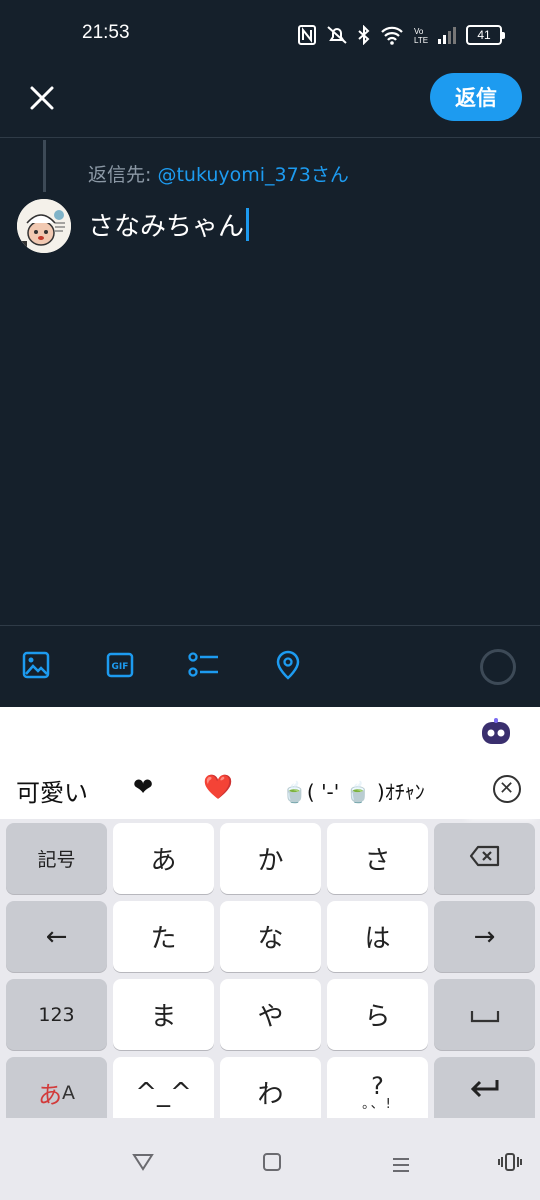  What do you see at coordinates (353, 790) in the screenshot?
I see `suggestion-item: 🍵( '-' 🍵 )ｵﾁｬﾝ` at bounding box center [353, 790].